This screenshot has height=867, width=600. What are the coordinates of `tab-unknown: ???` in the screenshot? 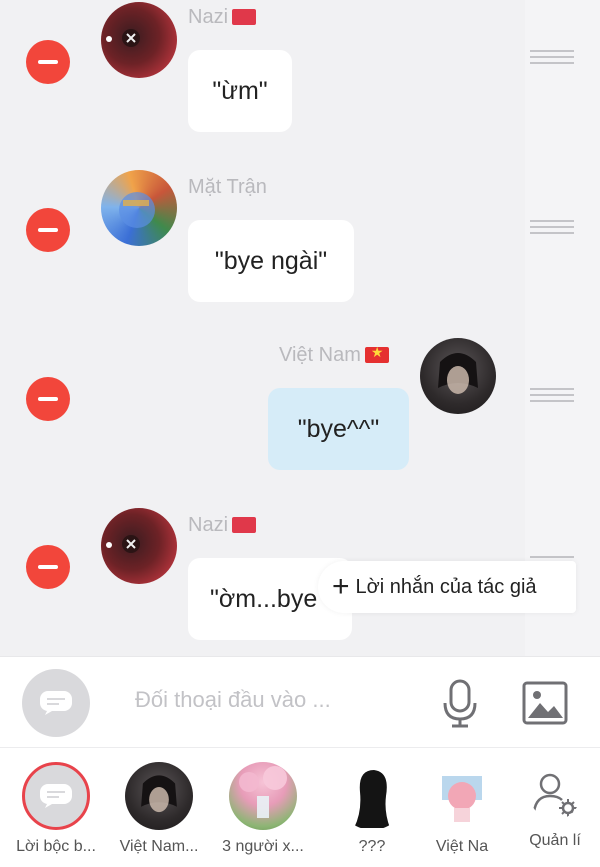 It's located at (372, 809).